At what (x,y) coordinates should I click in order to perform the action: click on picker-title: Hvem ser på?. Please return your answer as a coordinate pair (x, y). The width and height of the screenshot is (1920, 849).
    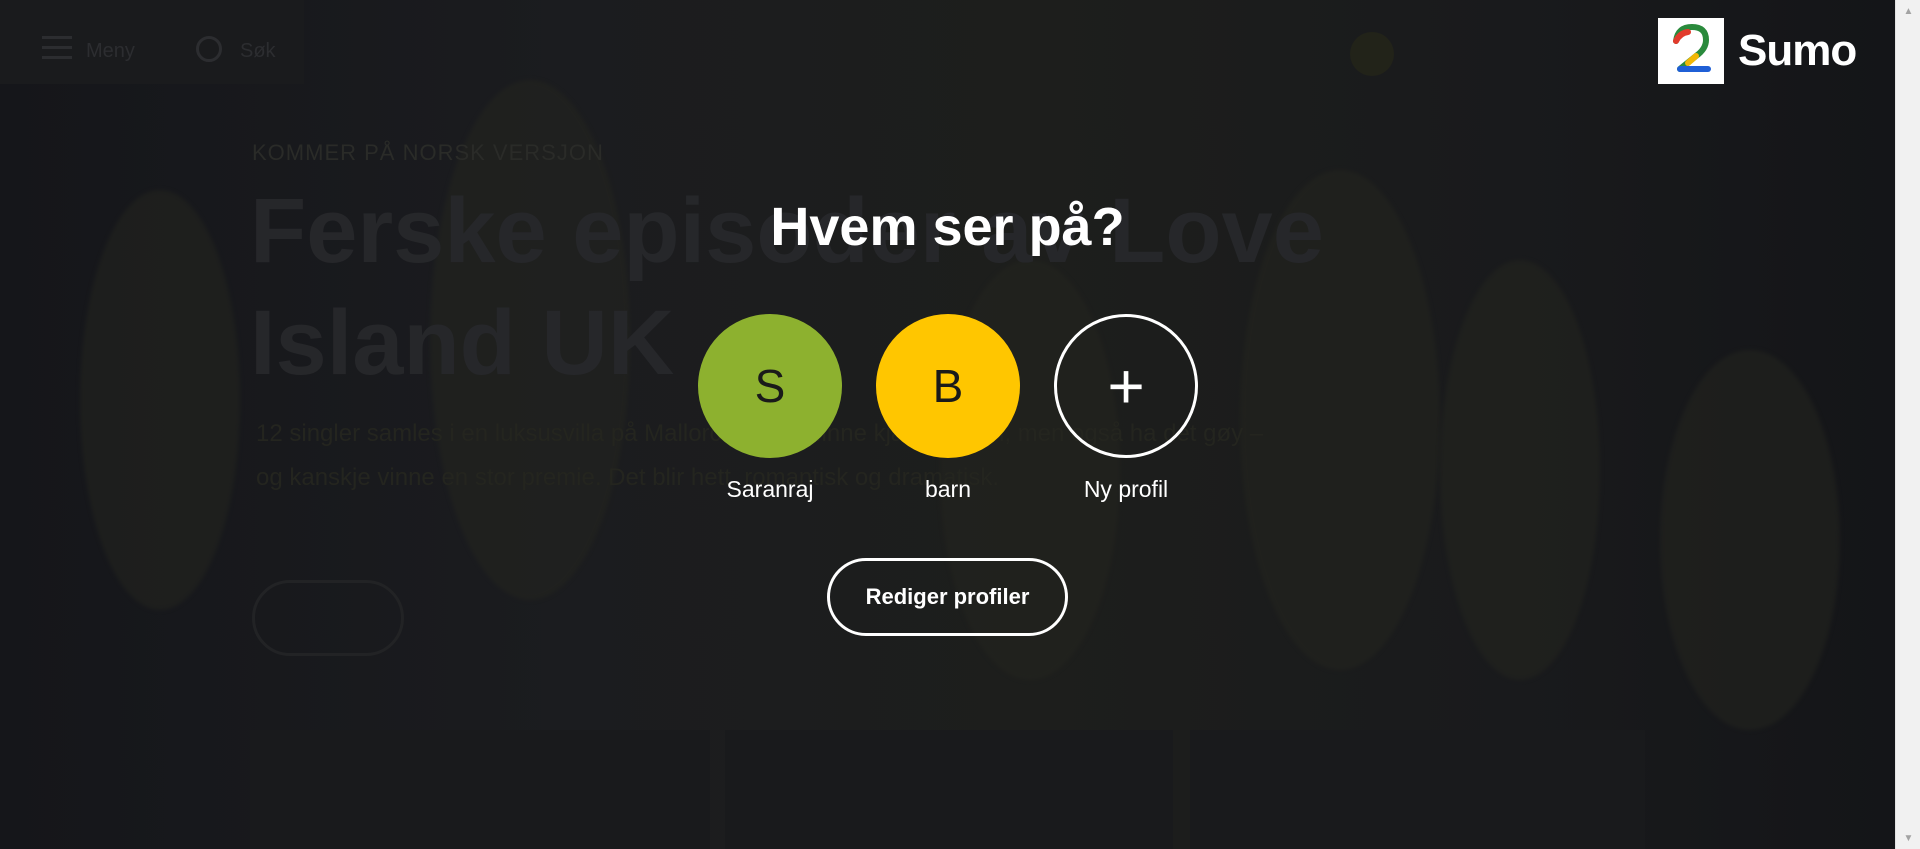
    Looking at the image, I should click on (947, 227).